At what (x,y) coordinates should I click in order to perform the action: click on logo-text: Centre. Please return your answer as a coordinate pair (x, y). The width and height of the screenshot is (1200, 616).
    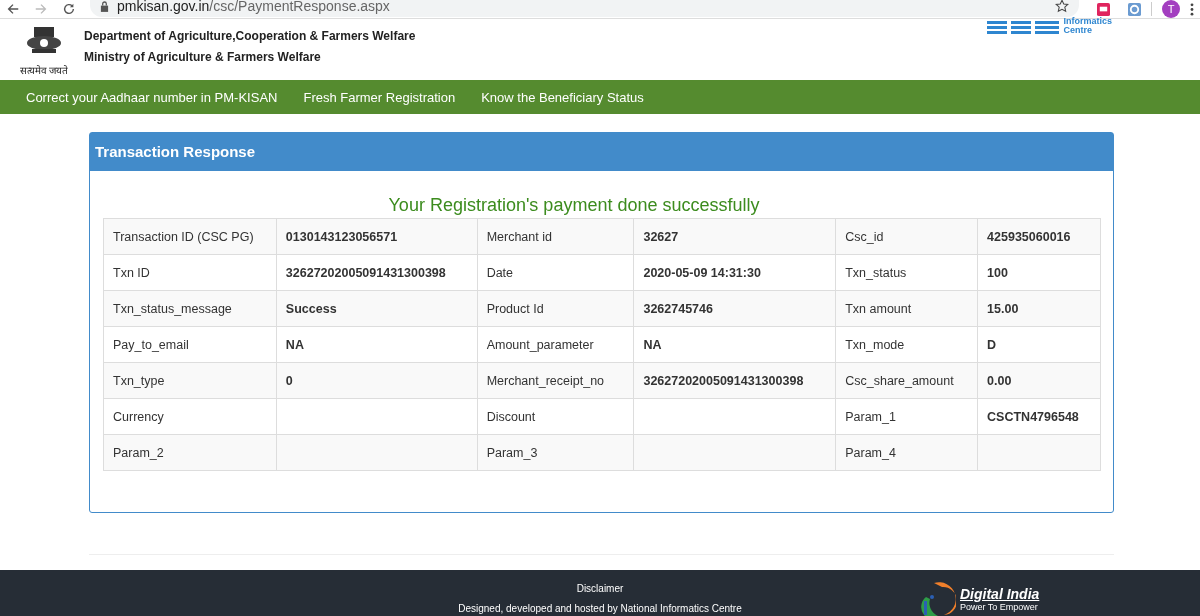
    Looking at the image, I should click on (1078, 30).